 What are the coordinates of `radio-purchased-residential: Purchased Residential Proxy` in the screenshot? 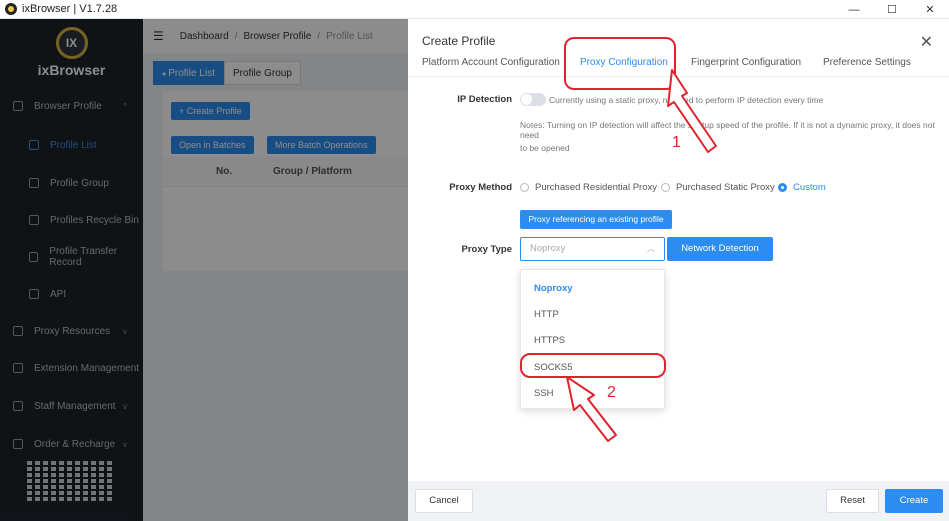 It's located at (588, 187).